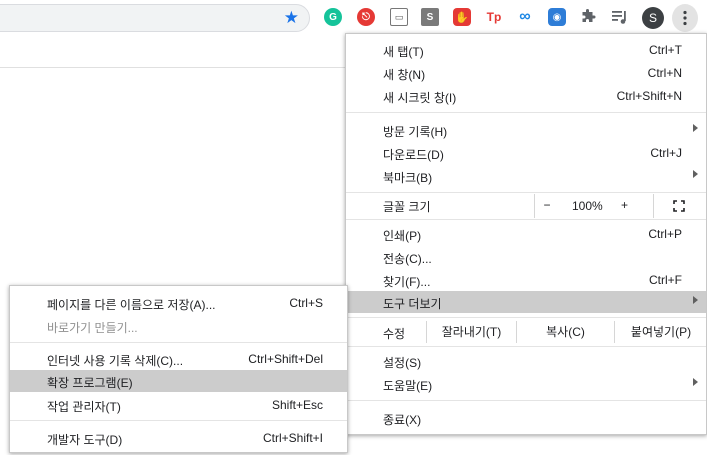  Describe the element at coordinates (408, 178) in the screenshot. I see `menu-item-label: 북마크(B)` at that location.